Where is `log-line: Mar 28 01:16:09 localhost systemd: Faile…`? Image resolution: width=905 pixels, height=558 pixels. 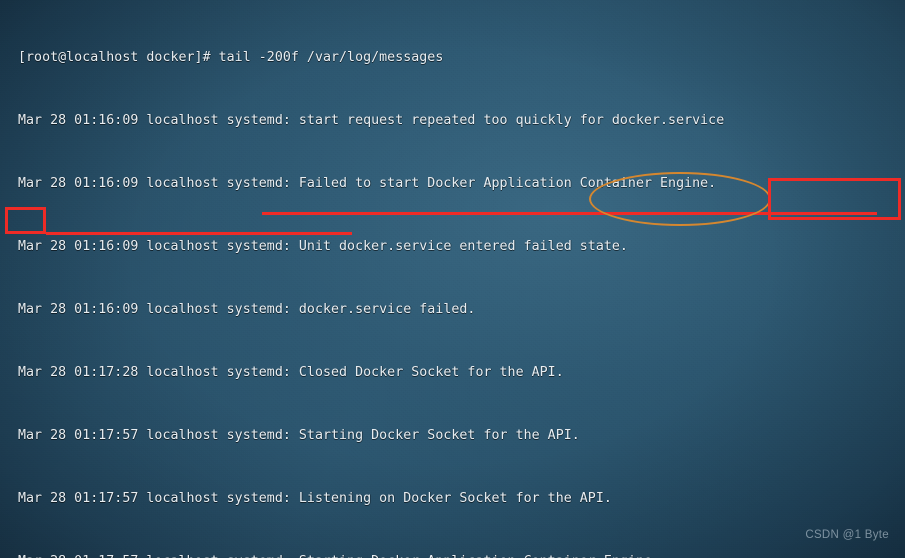
log-line: Mar 28 01:16:09 localhost systemd: Faile… is located at coordinates (367, 183).